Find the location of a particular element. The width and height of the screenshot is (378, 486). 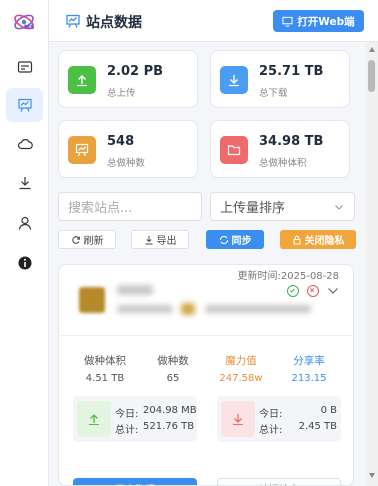

open-web-label: 打开Web端 is located at coordinates (326, 21).